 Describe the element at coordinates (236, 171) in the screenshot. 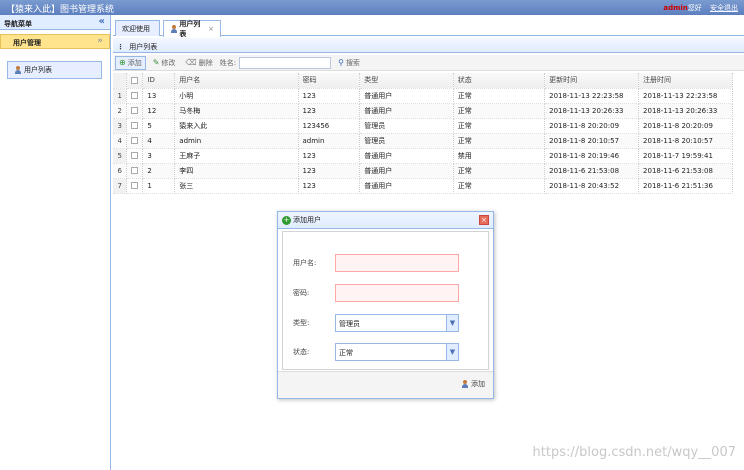

I see `cell-username: 李四` at that location.